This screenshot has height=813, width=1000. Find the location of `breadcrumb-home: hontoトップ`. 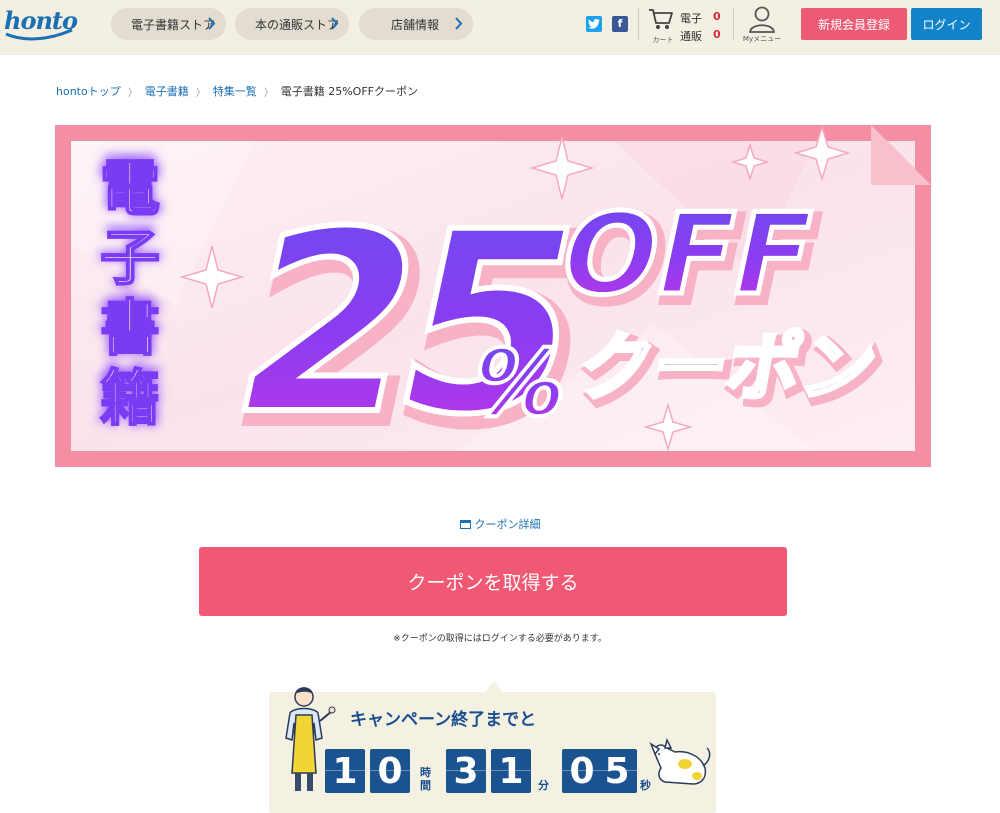

breadcrumb-home: hontoトップ is located at coordinates (88, 91).